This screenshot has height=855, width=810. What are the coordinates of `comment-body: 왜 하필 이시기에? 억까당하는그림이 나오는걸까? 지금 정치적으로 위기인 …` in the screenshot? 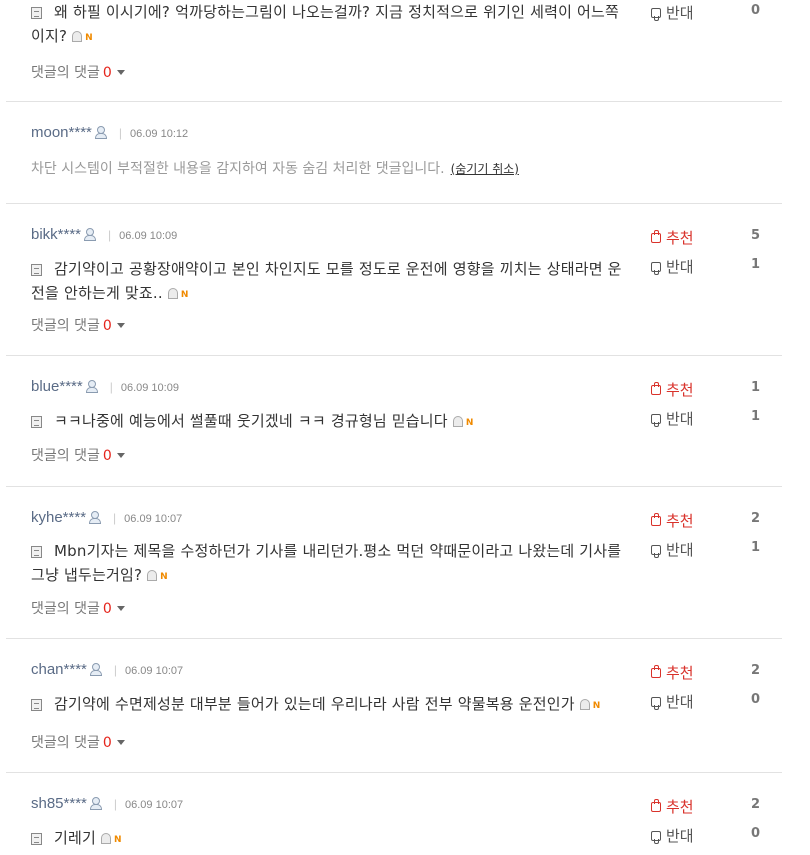 It's located at (331, 25).